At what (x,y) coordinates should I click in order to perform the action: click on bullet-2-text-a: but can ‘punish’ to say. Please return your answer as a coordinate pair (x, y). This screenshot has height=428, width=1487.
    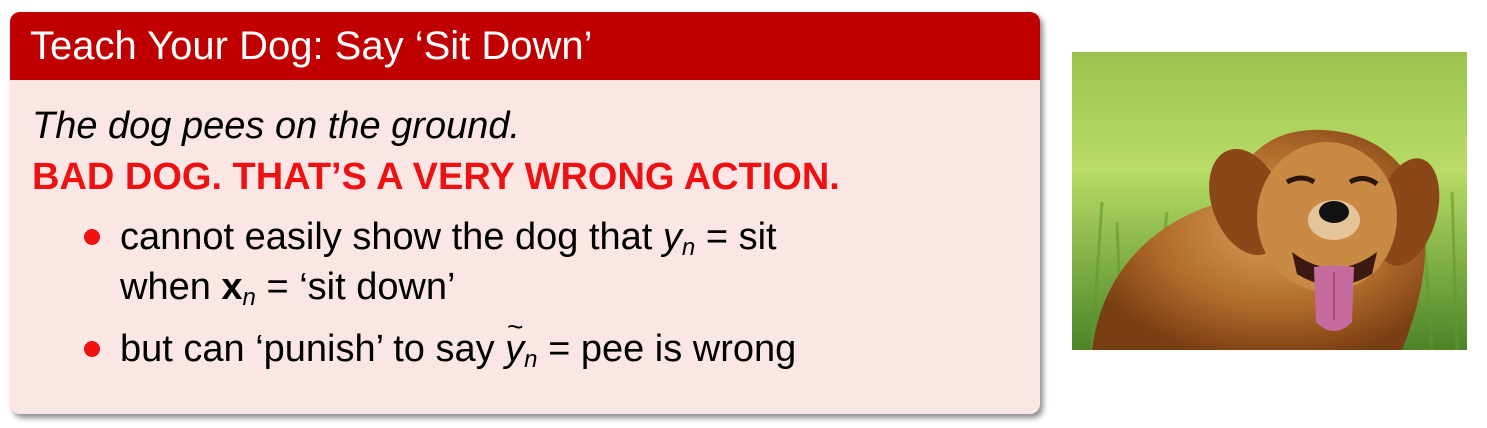
    Looking at the image, I should click on (313, 349).